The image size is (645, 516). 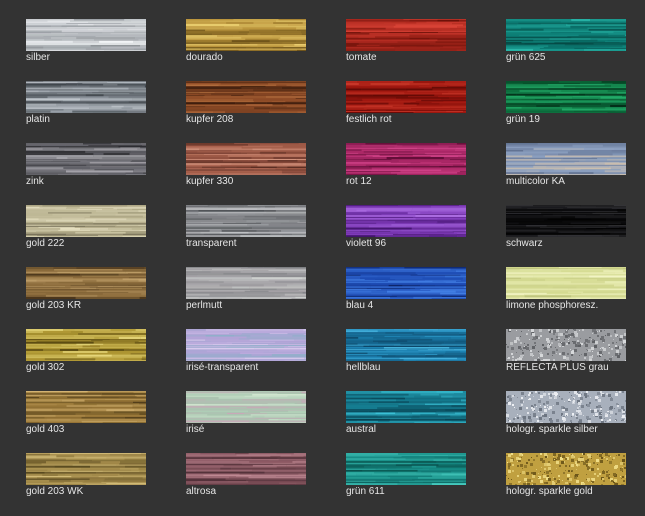 I want to click on swatch-item: grün 625, so click(x=566, y=50).